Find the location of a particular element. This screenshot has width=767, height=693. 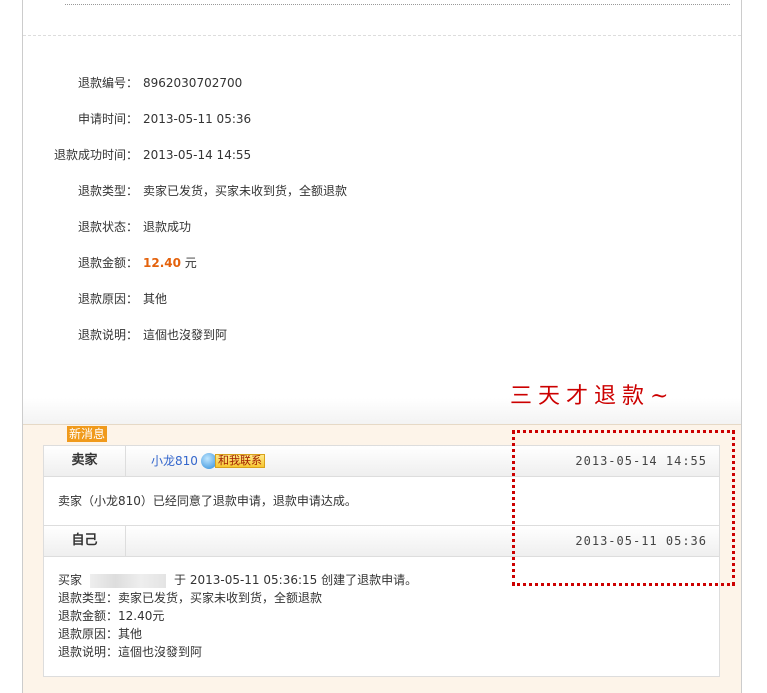

value: 2013-05-11 05:36 is located at coordinates (197, 119).